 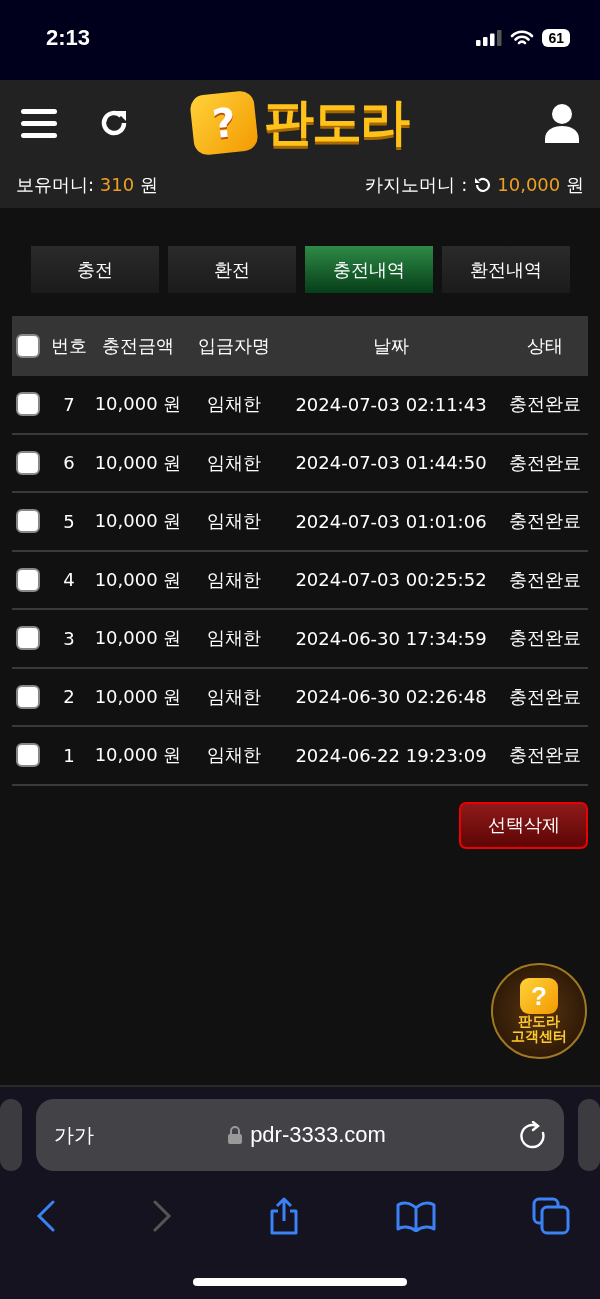 I want to click on status-time: 2:13, so click(x=68, y=38).